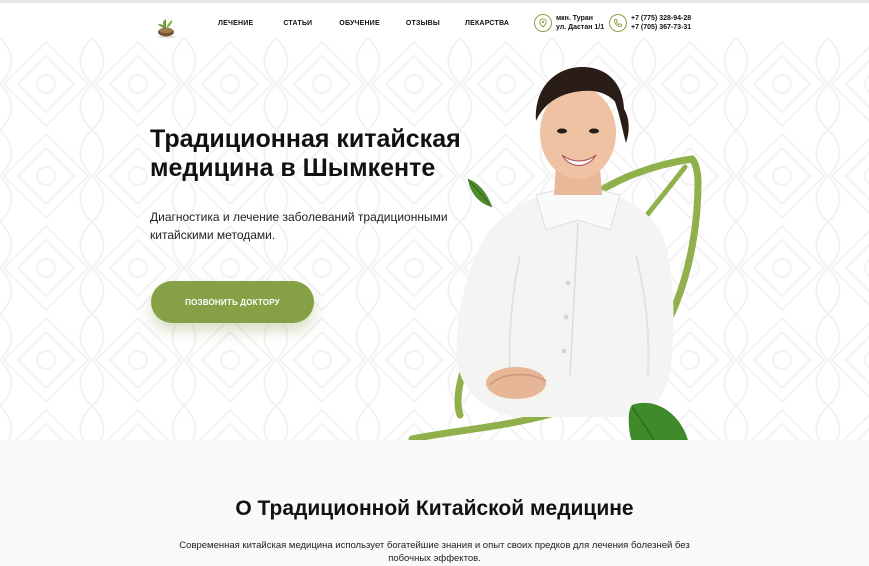  I want to click on nav-item-reviews: ОТЗЫВЫ, so click(423, 23).